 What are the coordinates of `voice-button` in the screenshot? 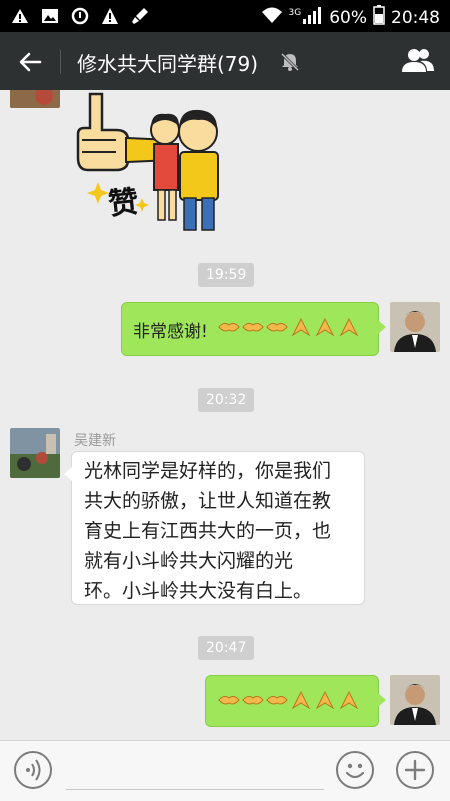 It's located at (33, 770).